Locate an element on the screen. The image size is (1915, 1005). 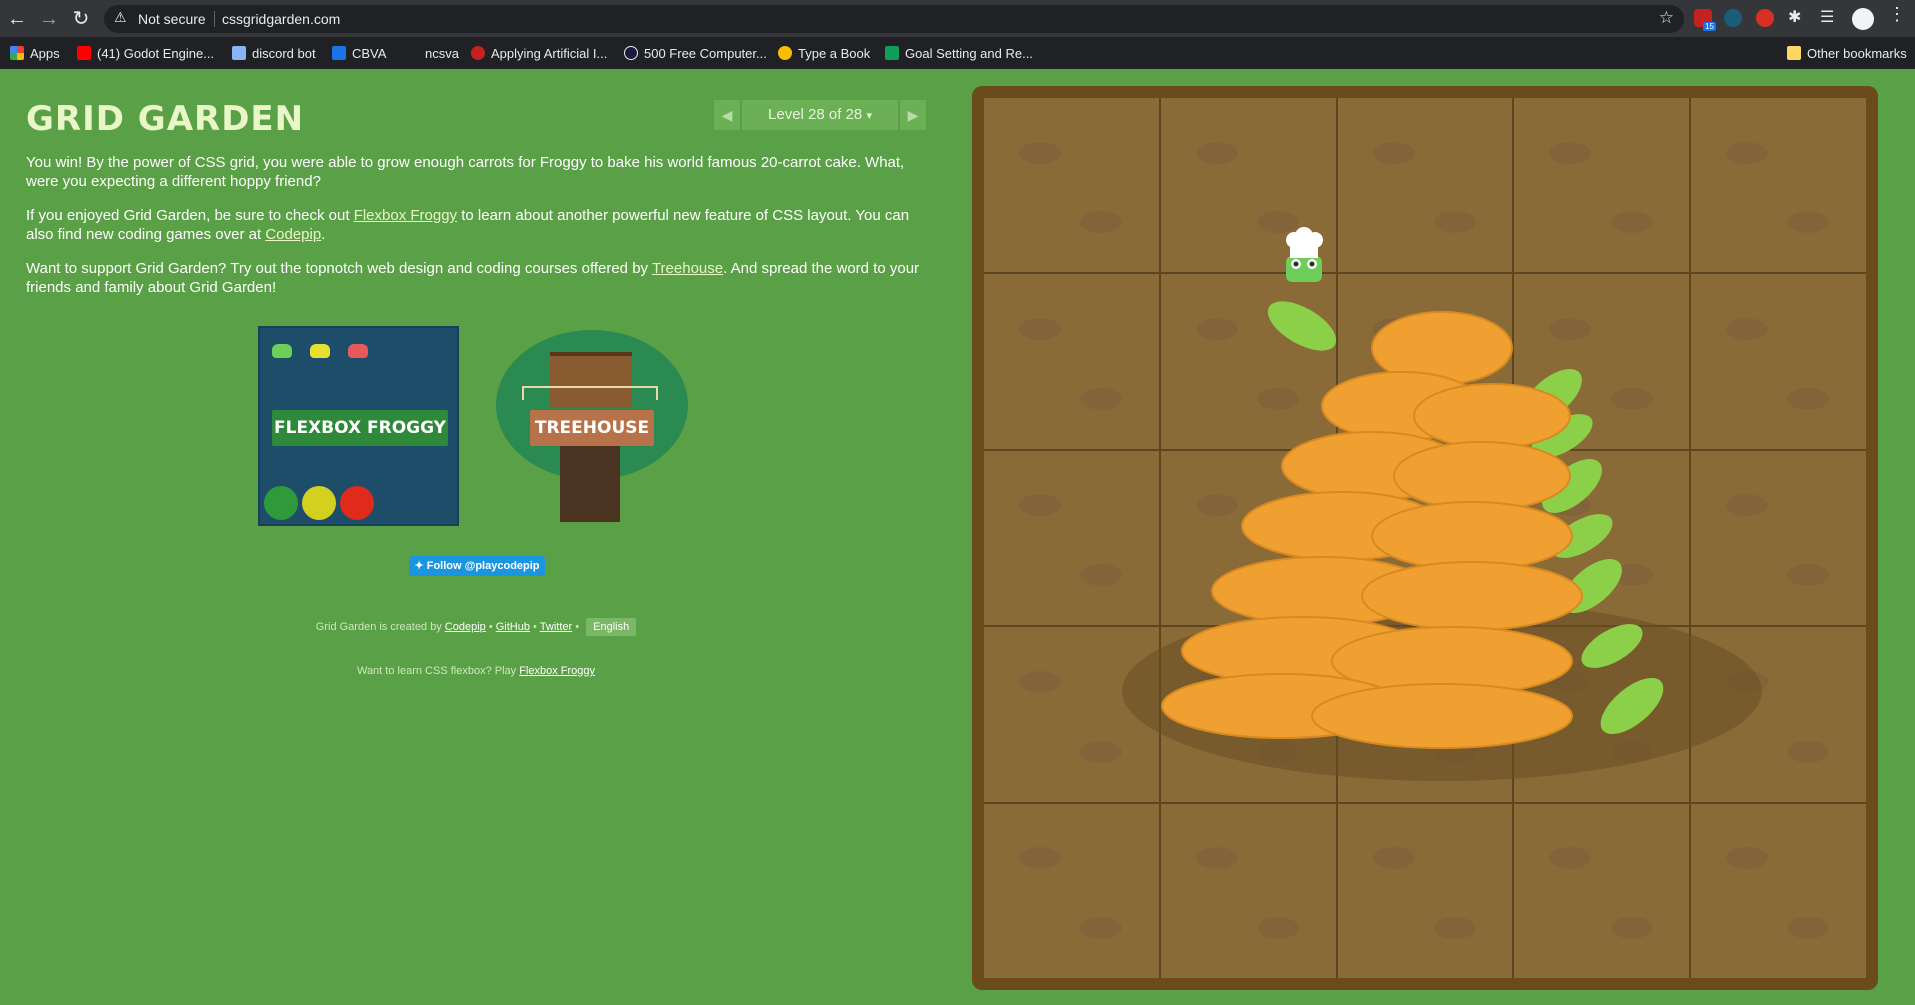
smiley-icon is located at coordinates (785, 53).